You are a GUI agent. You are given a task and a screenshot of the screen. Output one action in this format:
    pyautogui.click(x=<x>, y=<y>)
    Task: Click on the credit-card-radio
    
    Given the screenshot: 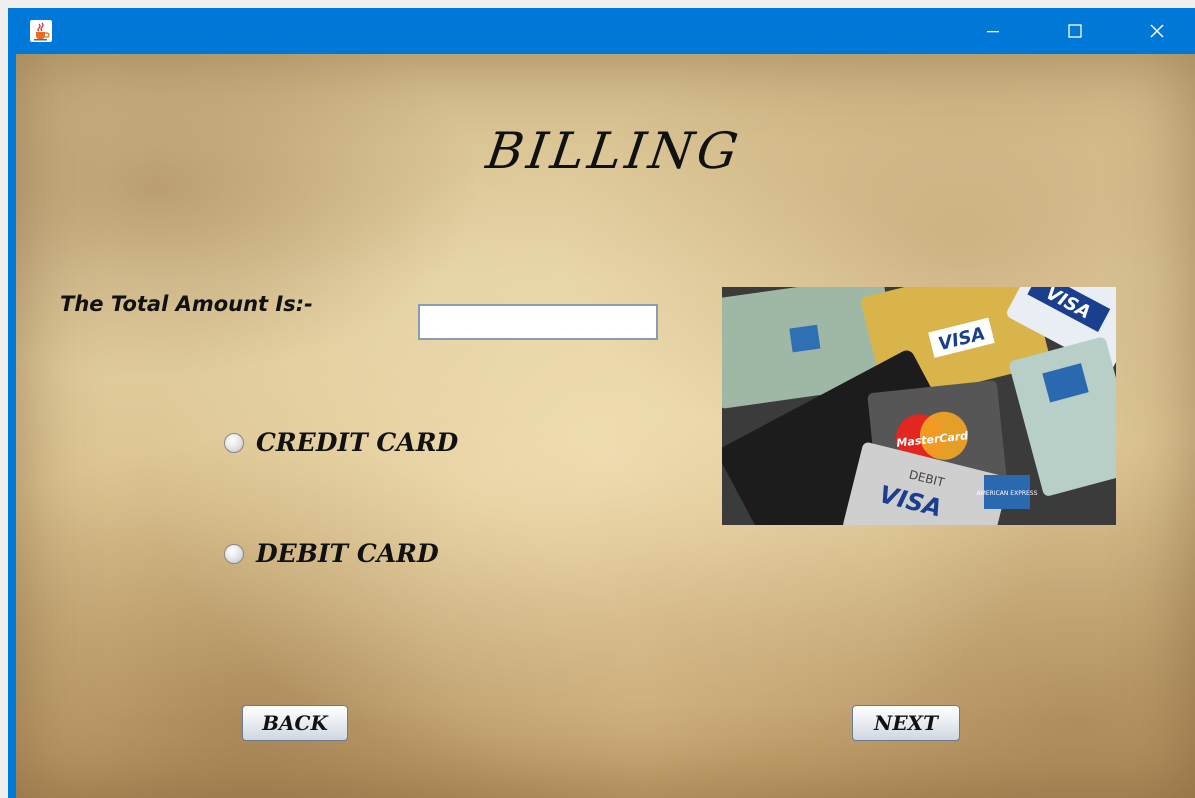 What is the action you would take?
    pyautogui.click(x=234, y=442)
    